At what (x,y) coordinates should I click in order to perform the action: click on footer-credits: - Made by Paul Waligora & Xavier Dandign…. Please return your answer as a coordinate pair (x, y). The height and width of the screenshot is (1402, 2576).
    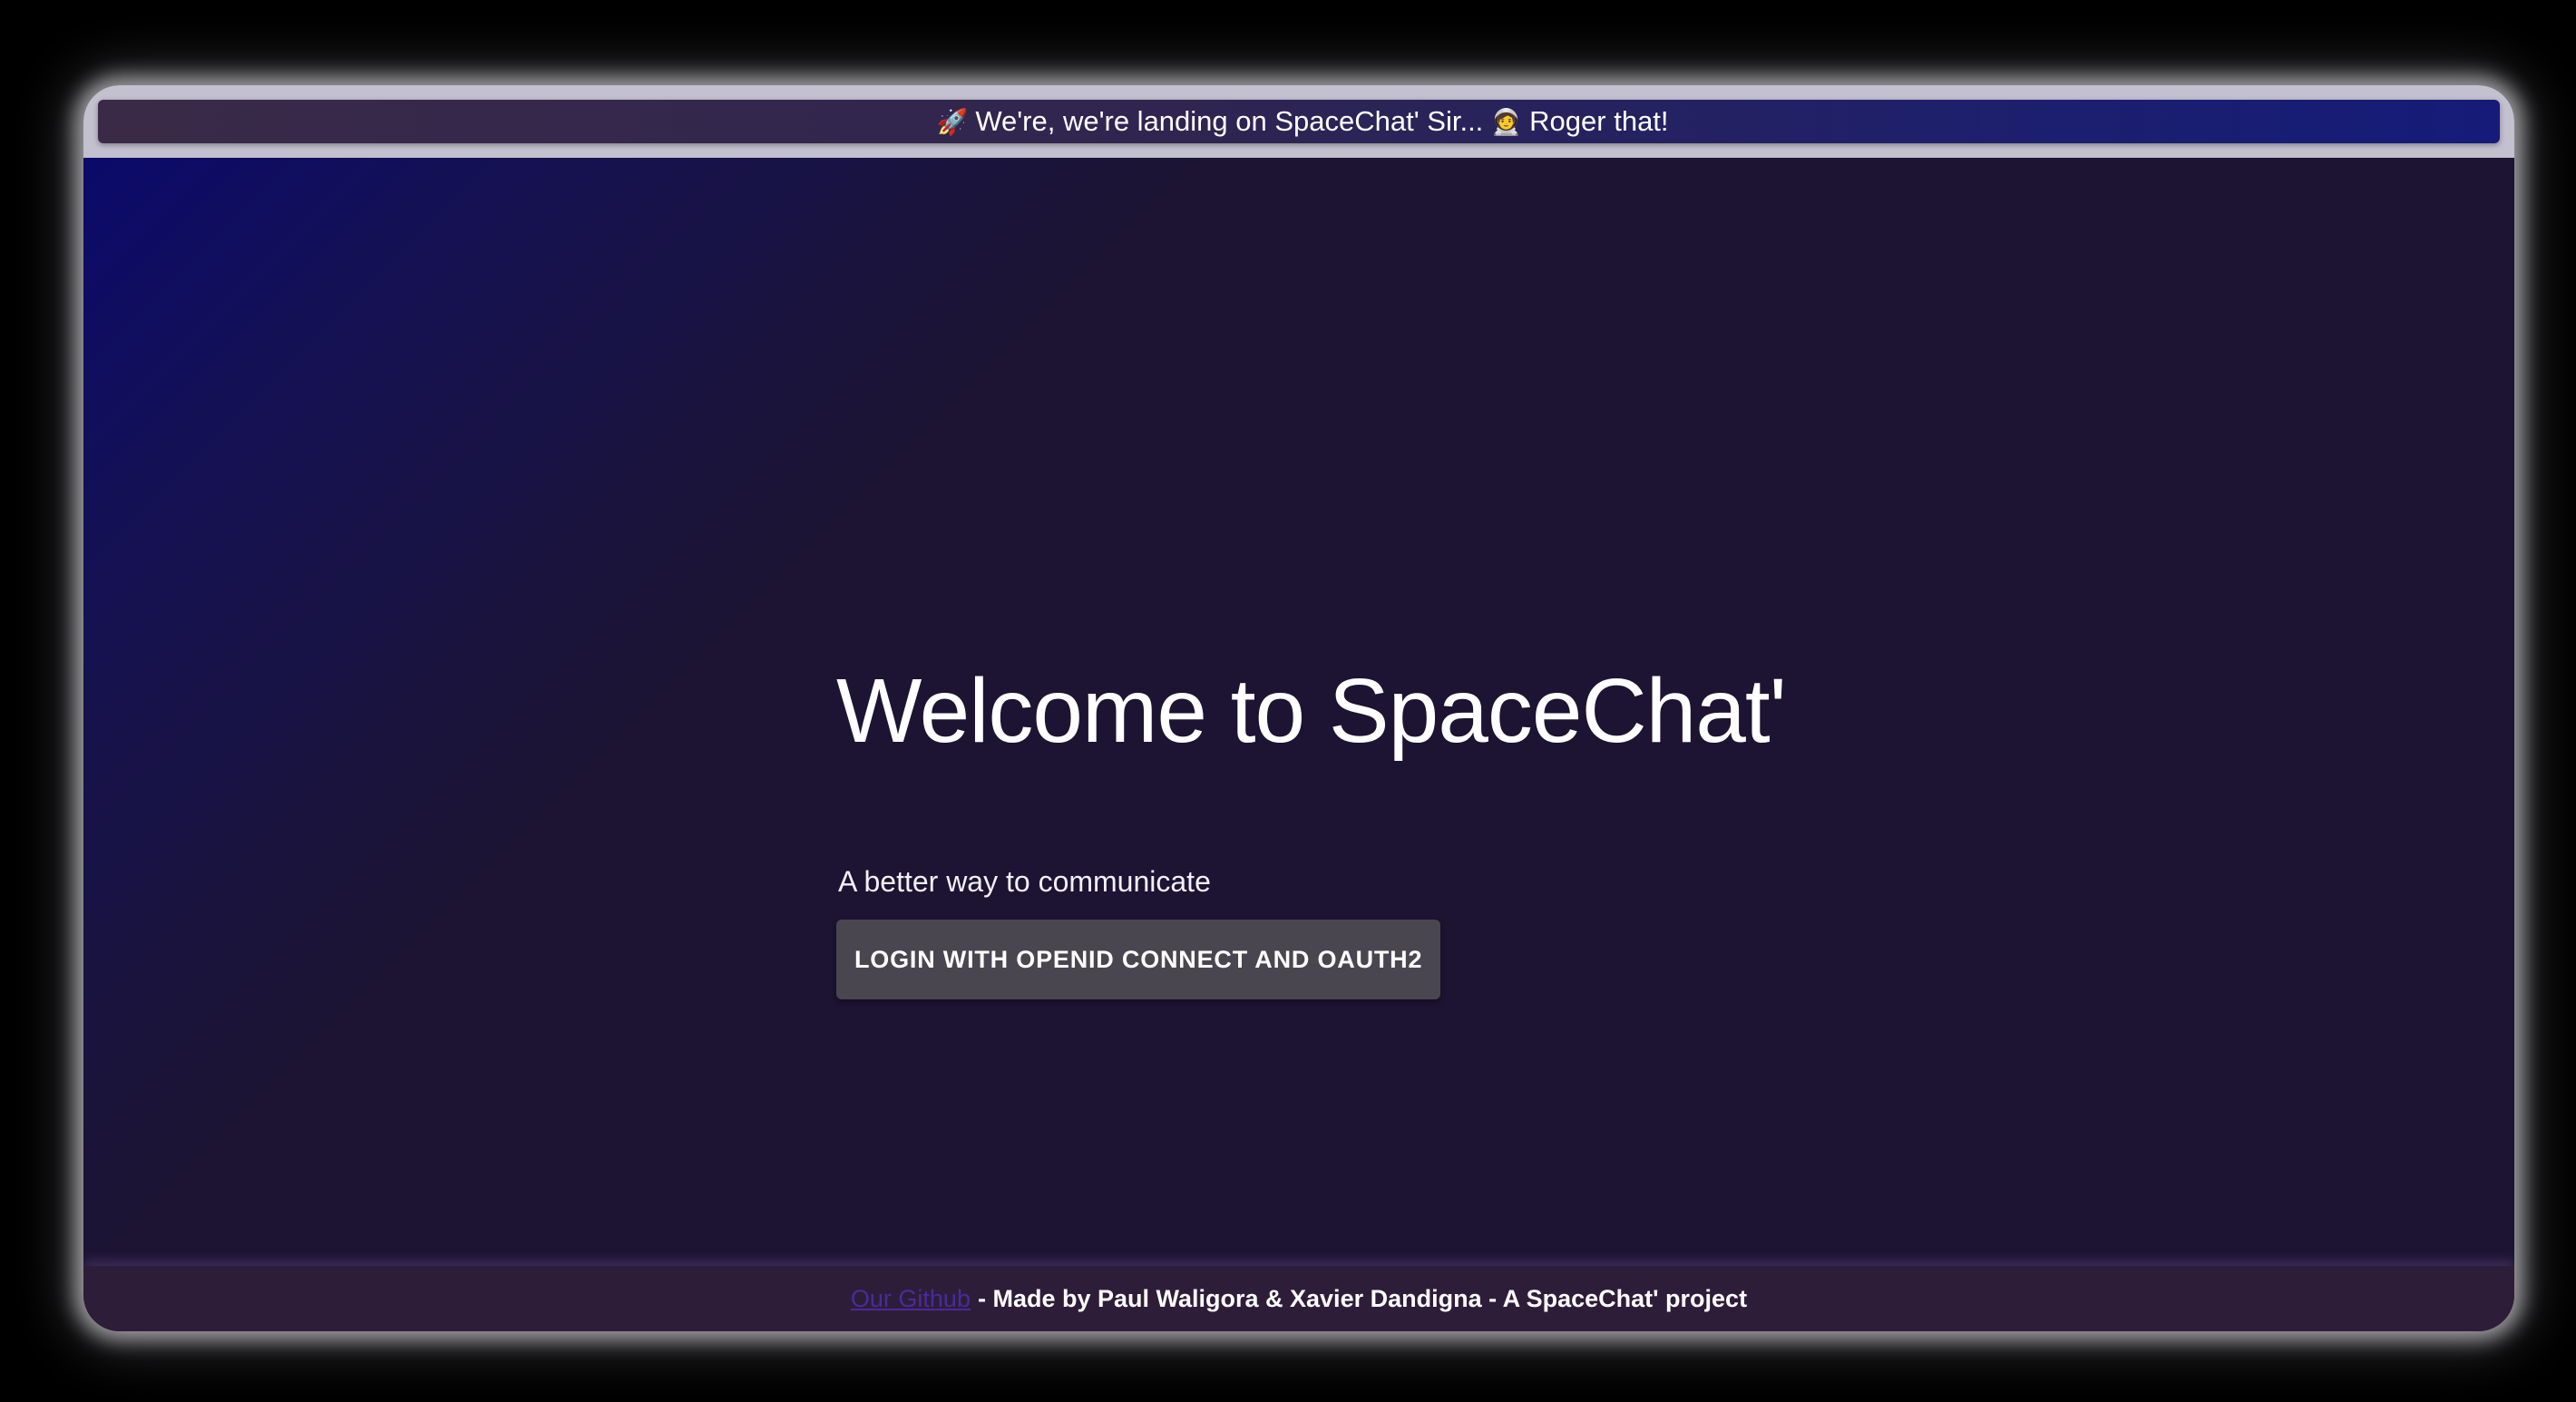
    Looking at the image, I should click on (1362, 1298).